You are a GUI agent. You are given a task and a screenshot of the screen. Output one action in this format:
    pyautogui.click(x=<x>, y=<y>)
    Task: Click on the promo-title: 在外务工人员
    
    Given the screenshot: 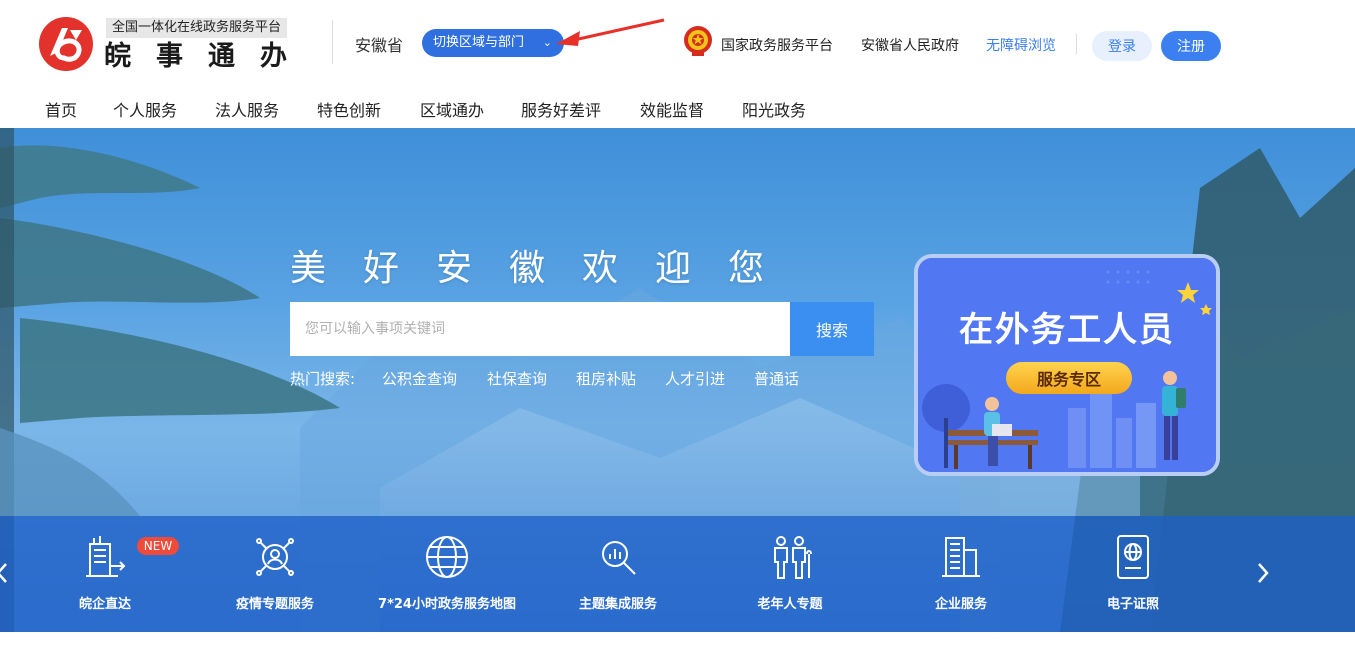 What is the action you would take?
    pyautogui.click(x=1067, y=330)
    